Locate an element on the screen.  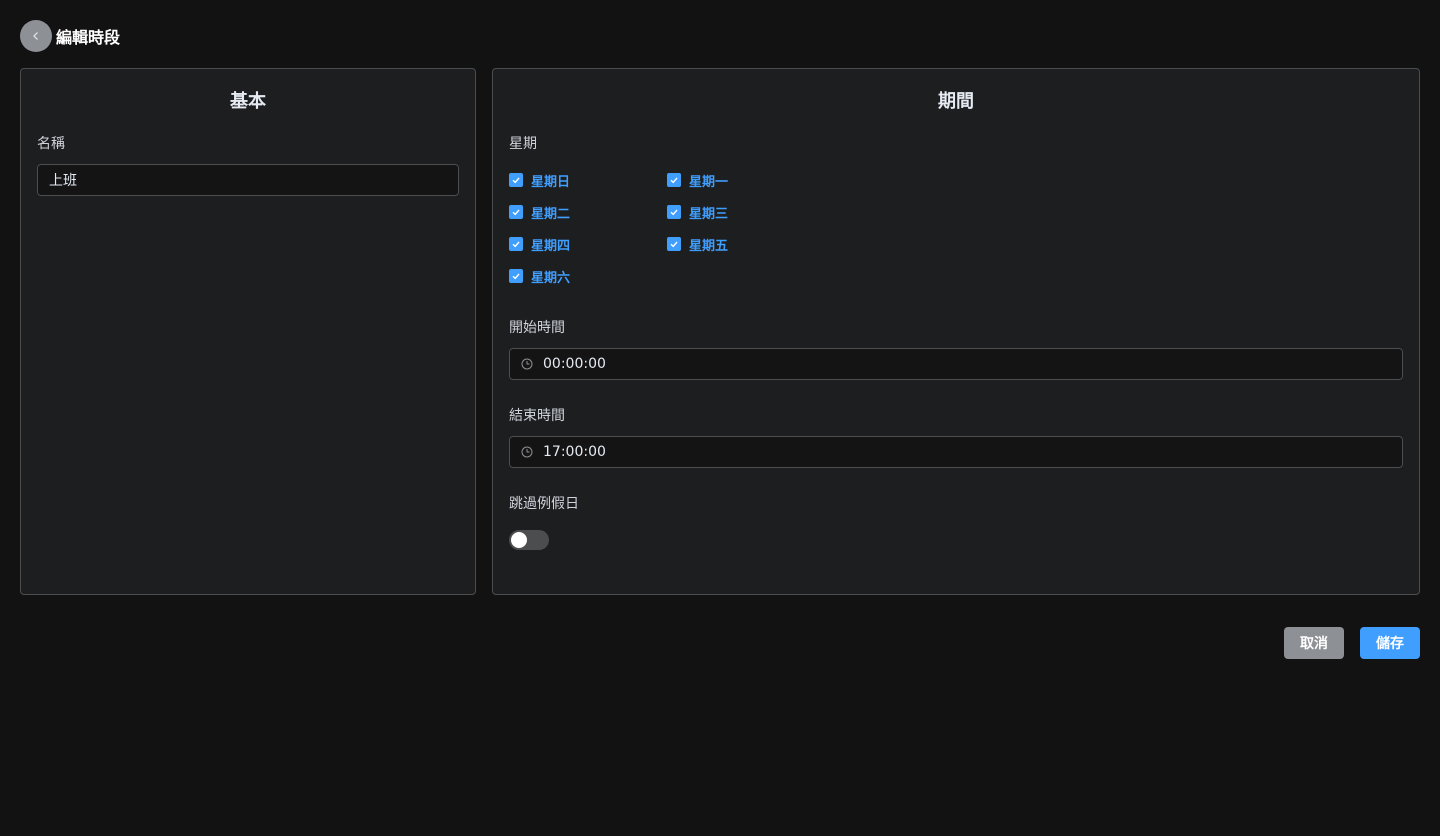
cancel-button: 取消 is located at coordinates (1314, 643).